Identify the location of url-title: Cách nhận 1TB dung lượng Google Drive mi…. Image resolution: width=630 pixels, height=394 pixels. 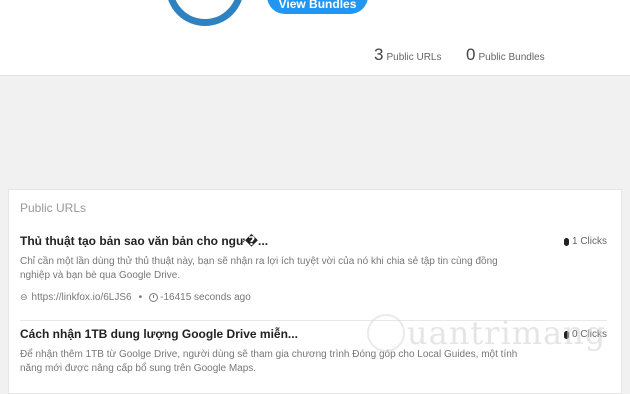
(159, 334).